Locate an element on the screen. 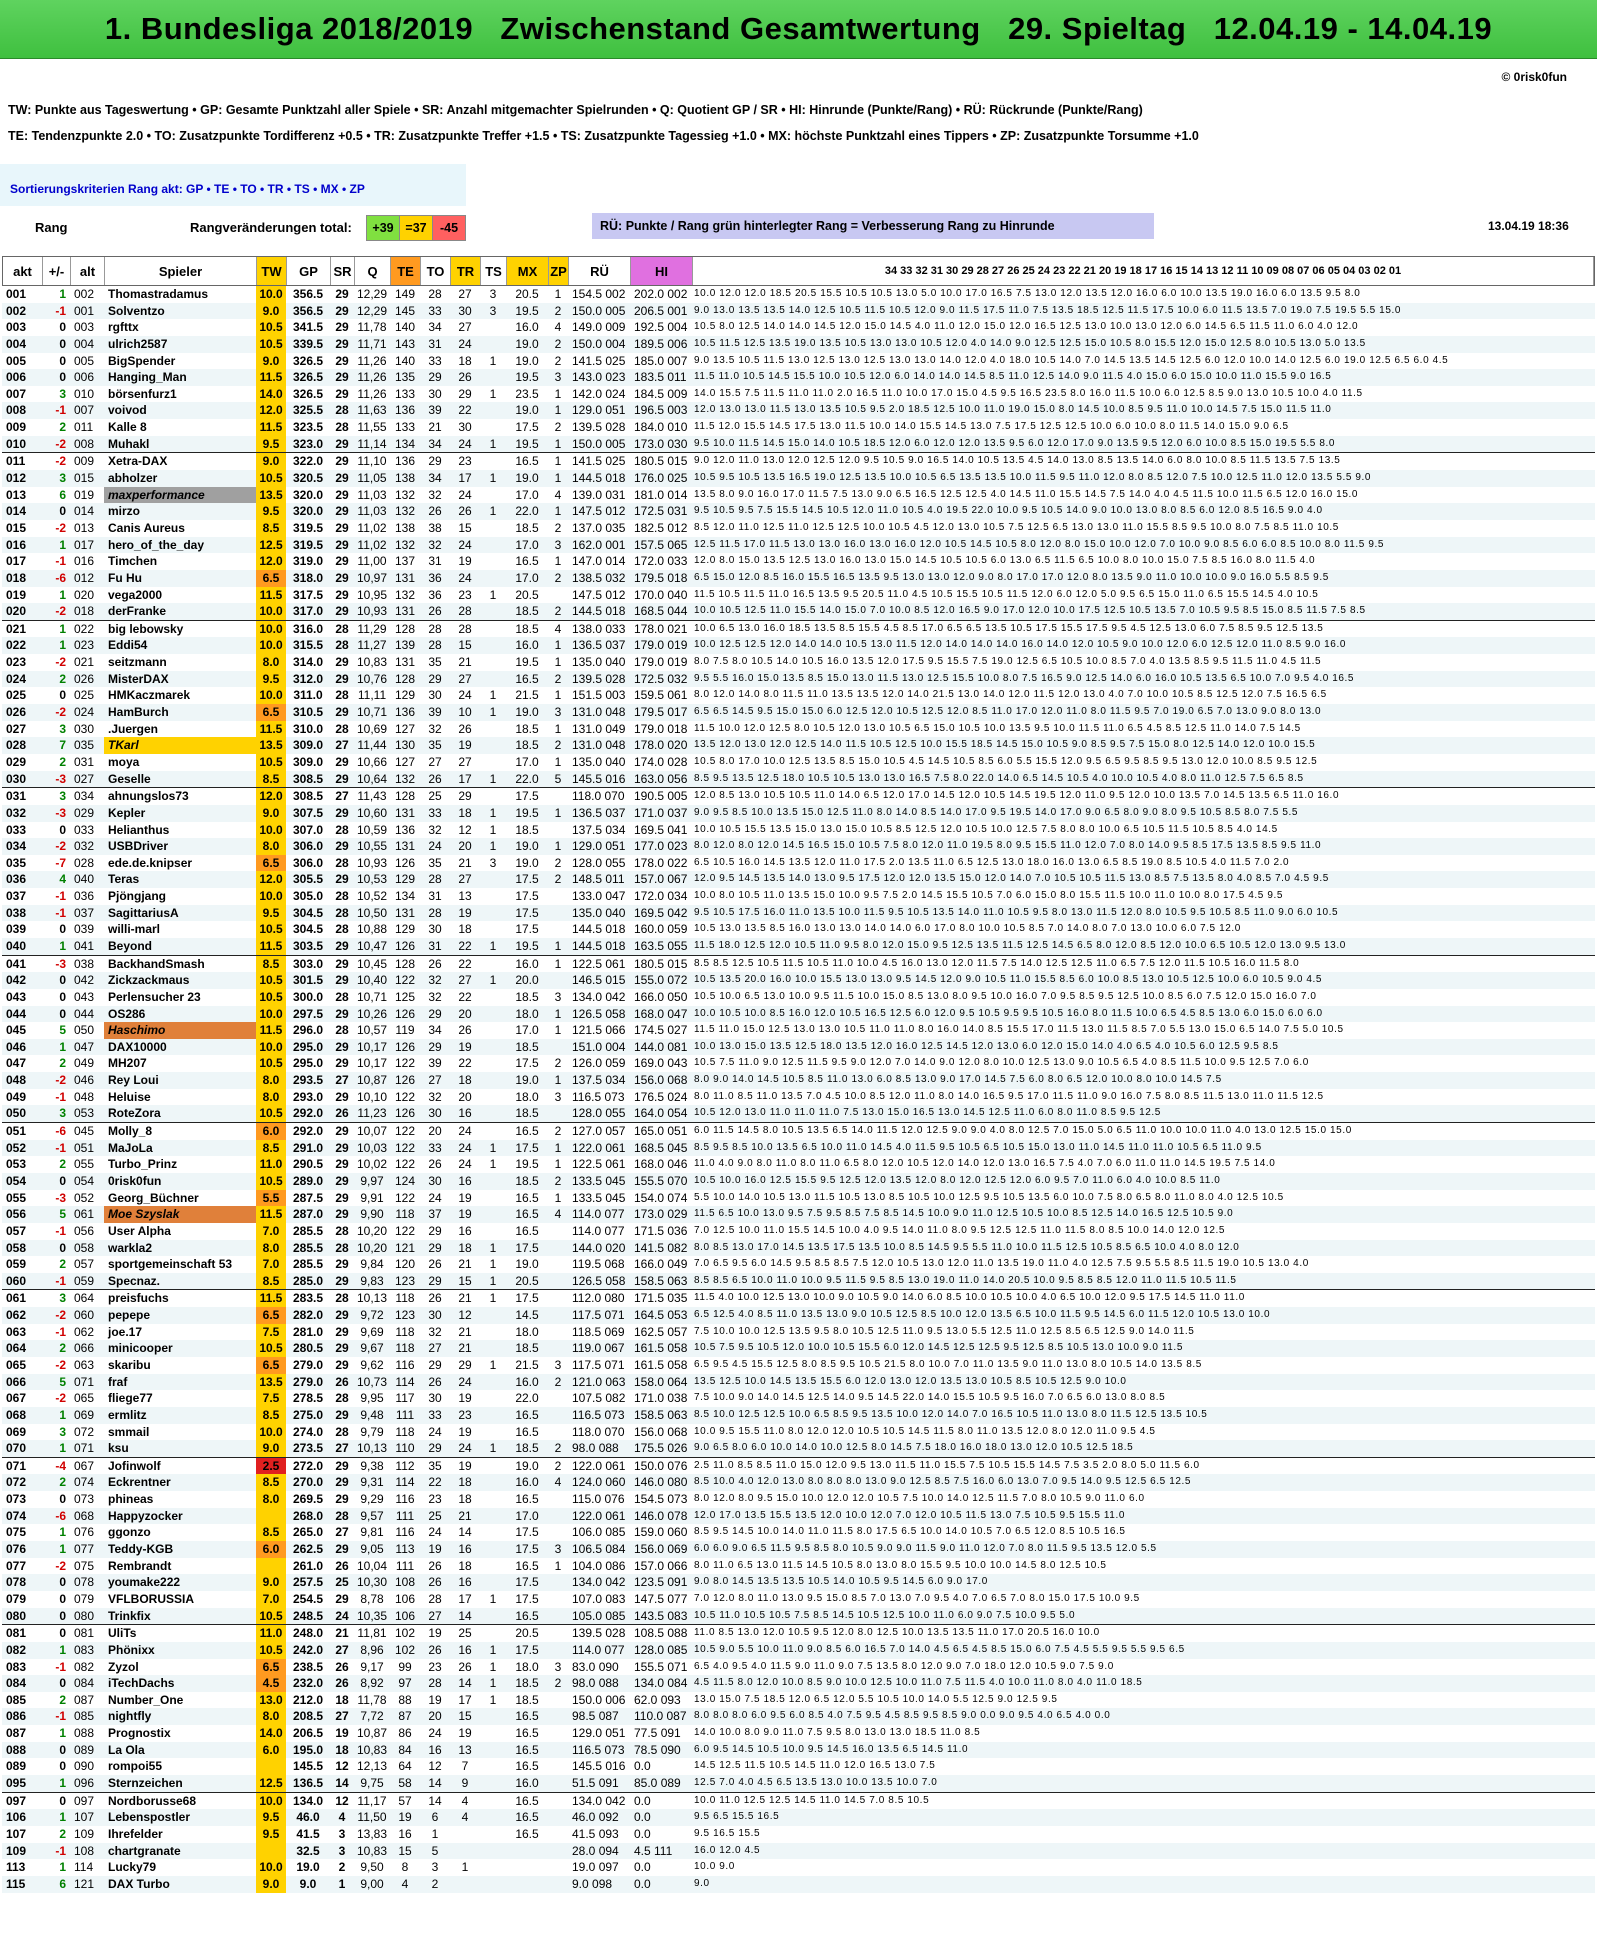 The width and height of the screenshot is (1597, 1933). cell-ru: 122.0 061 is located at coordinates (599, 1515).